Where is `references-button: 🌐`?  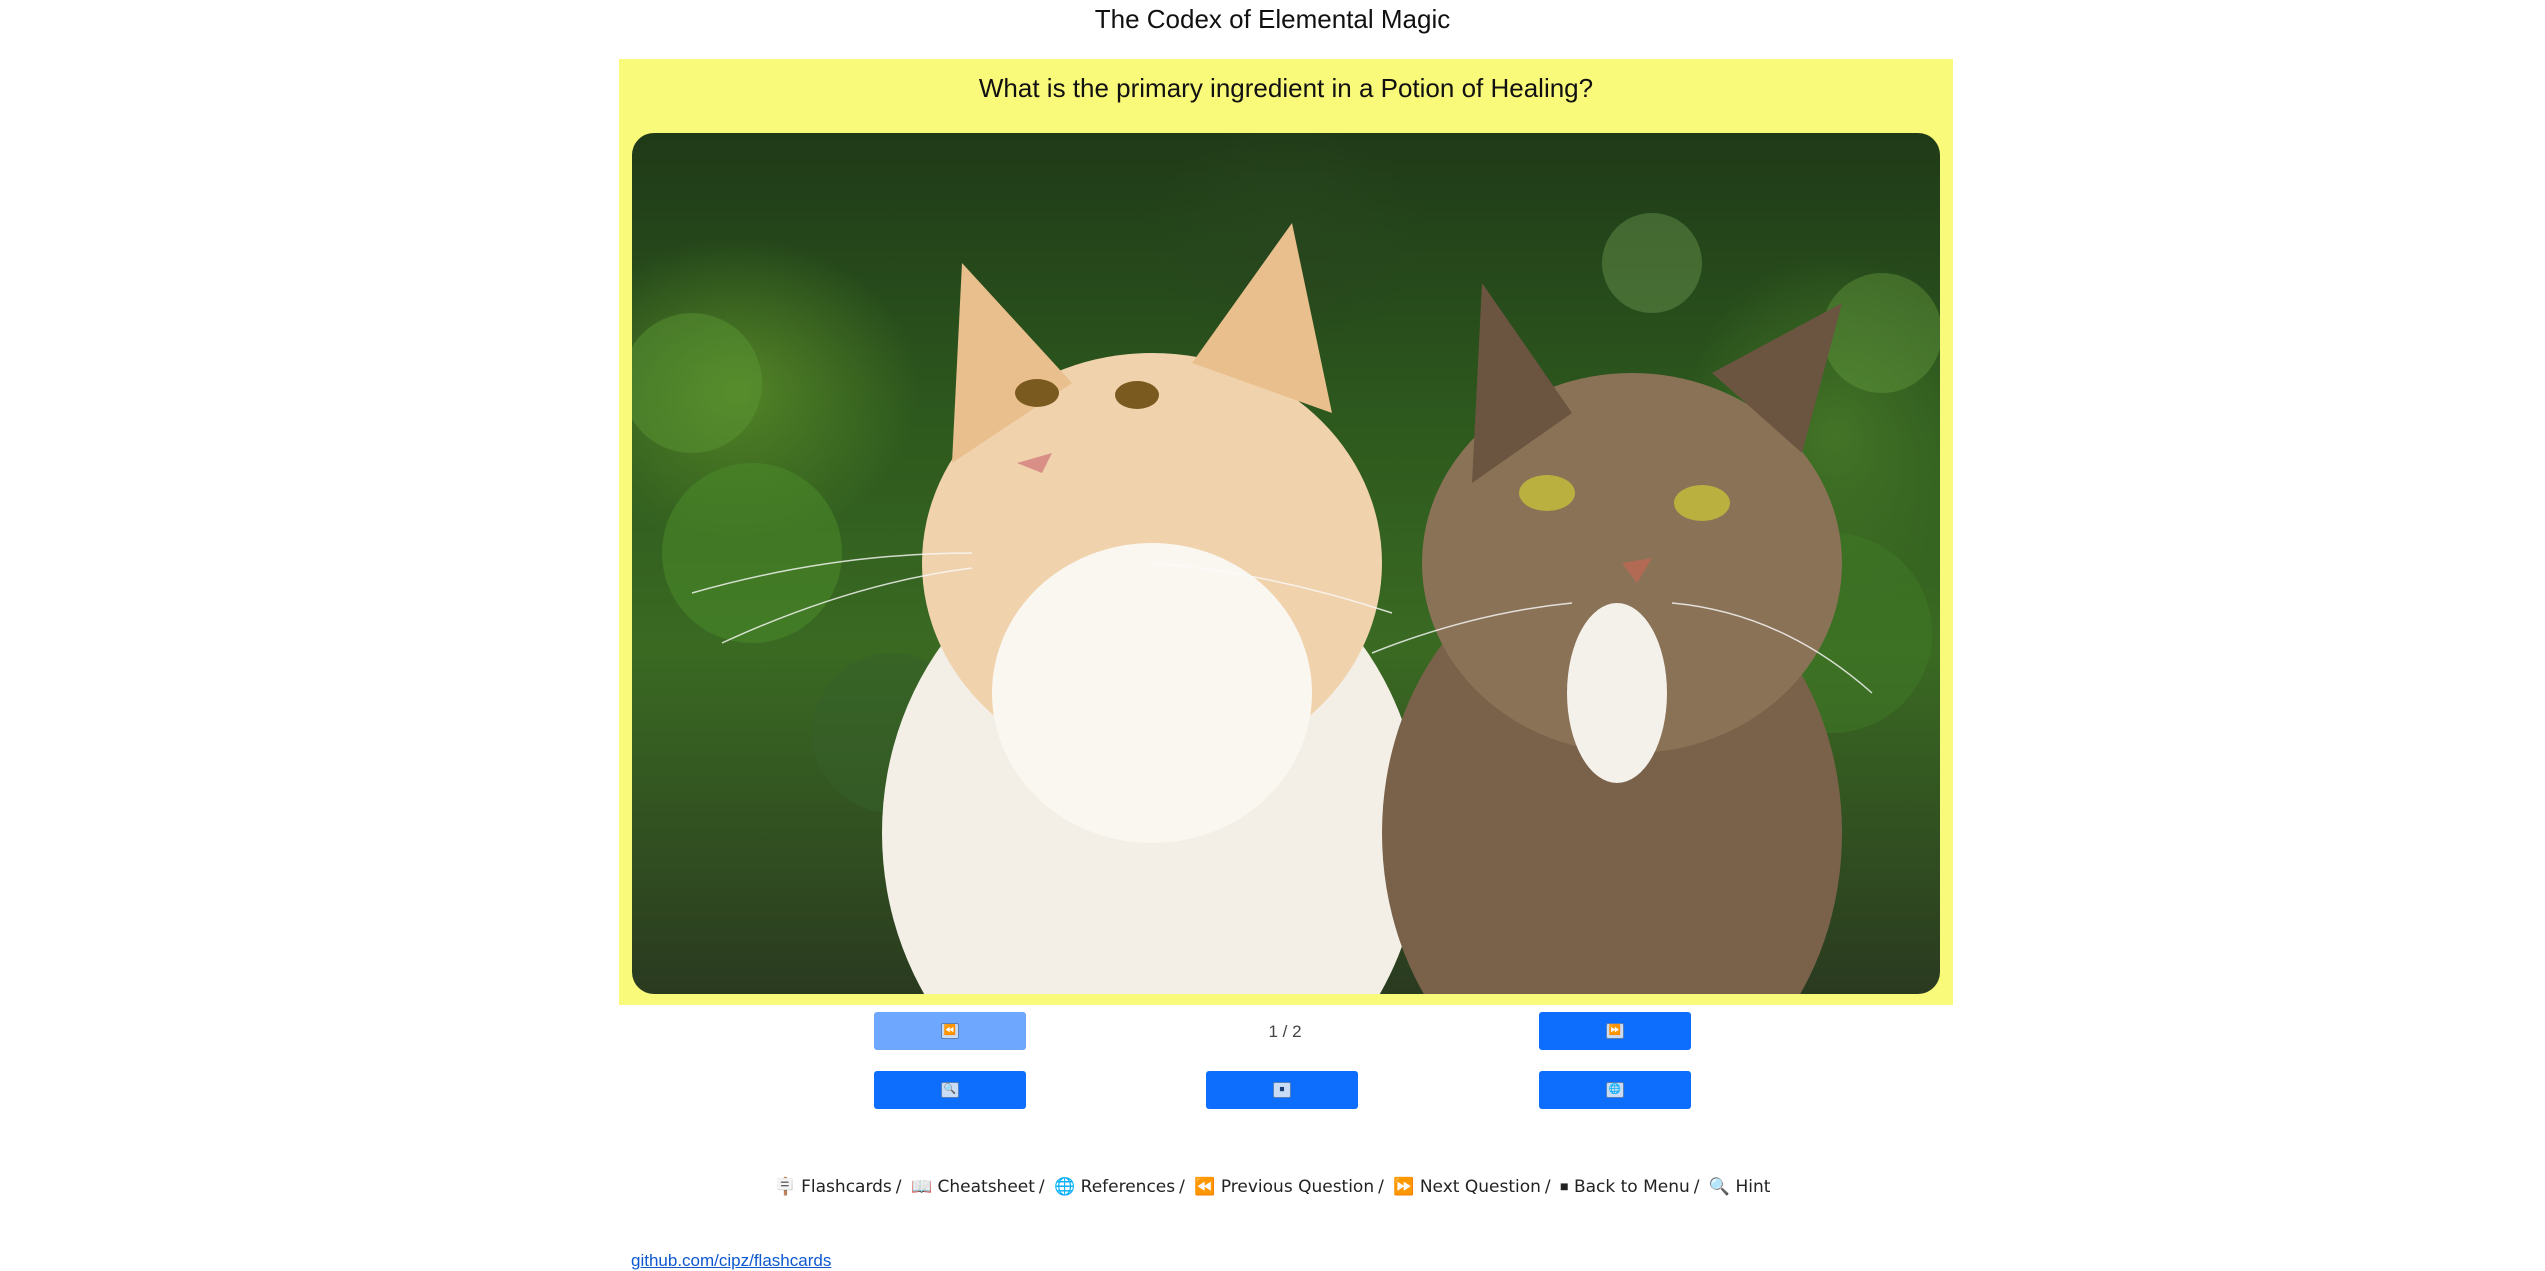 references-button: 🌐 is located at coordinates (1615, 1090).